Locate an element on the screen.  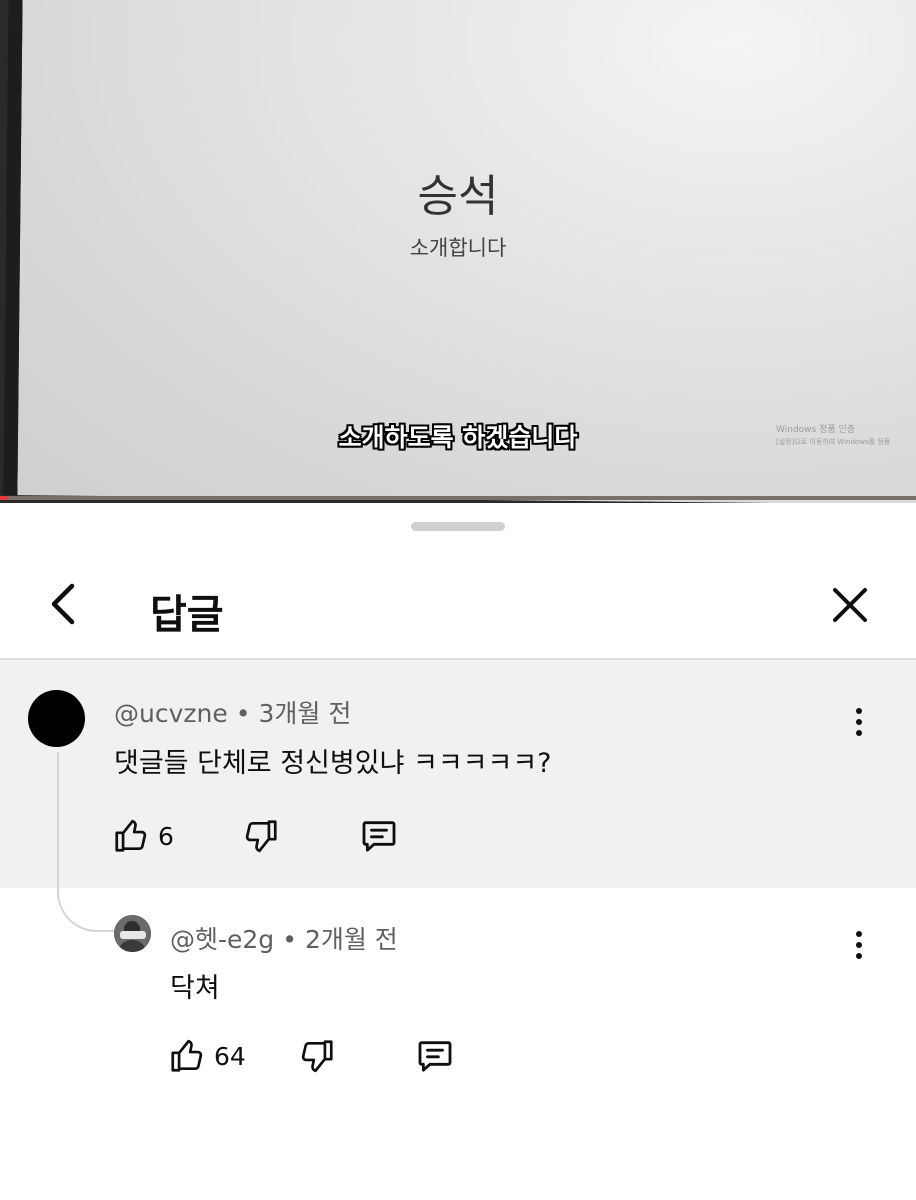
like-button: 6 is located at coordinates (143, 836).